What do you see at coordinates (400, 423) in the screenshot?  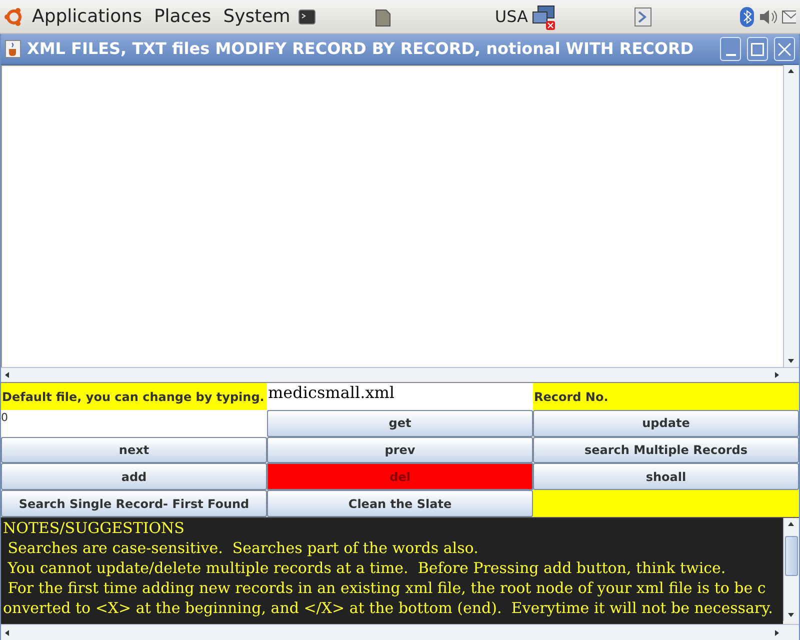 I see `action-button: get` at bounding box center [400, 423].